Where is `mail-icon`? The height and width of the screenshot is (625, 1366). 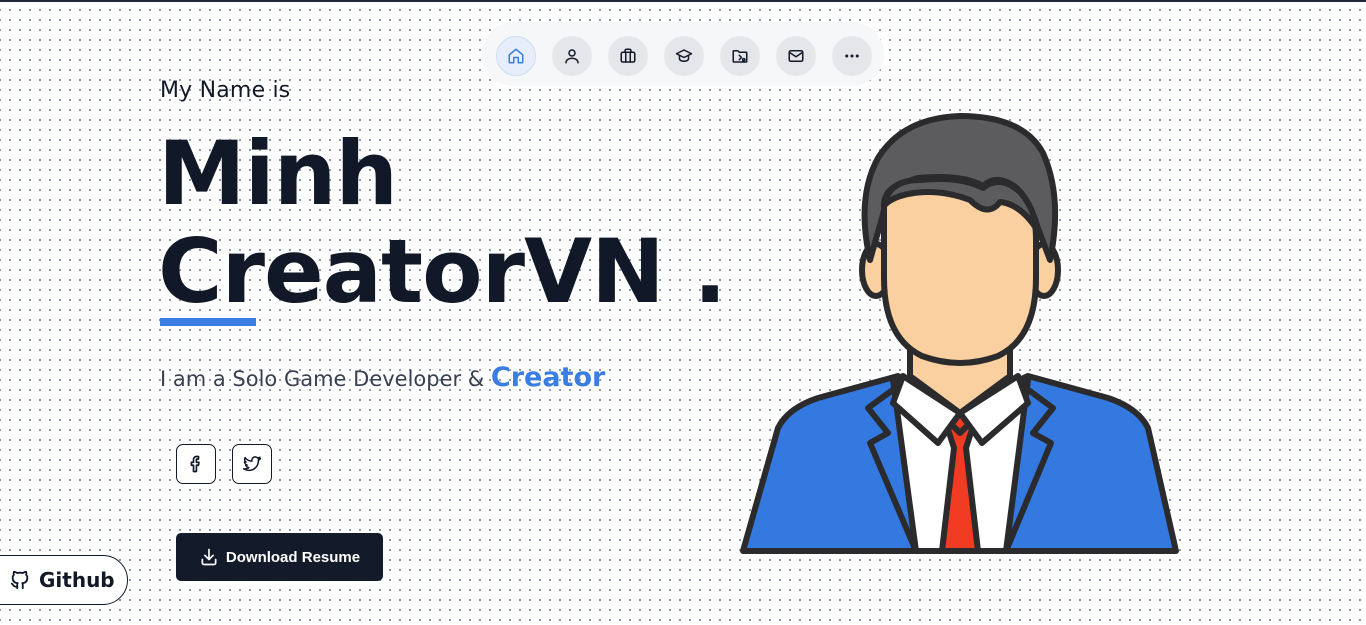 mail-icon is located at coordinates (796, 56).